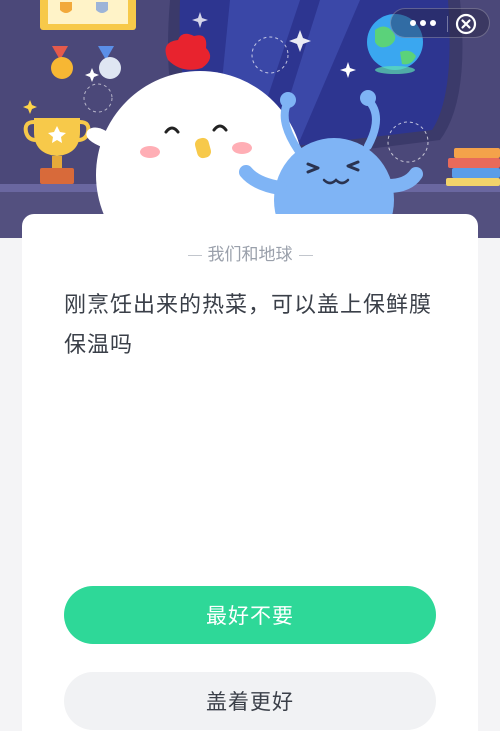 Image resolution: width=500 pixels, height=731 pixels. I want to click on answer-option-b-label: 盖着更好, so click(250, 702).